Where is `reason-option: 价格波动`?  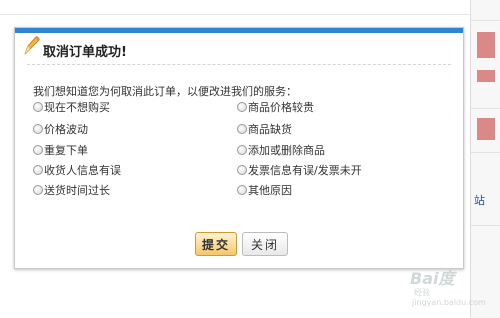 reason-option: 价格波动 is located at coordinates (60, 129).